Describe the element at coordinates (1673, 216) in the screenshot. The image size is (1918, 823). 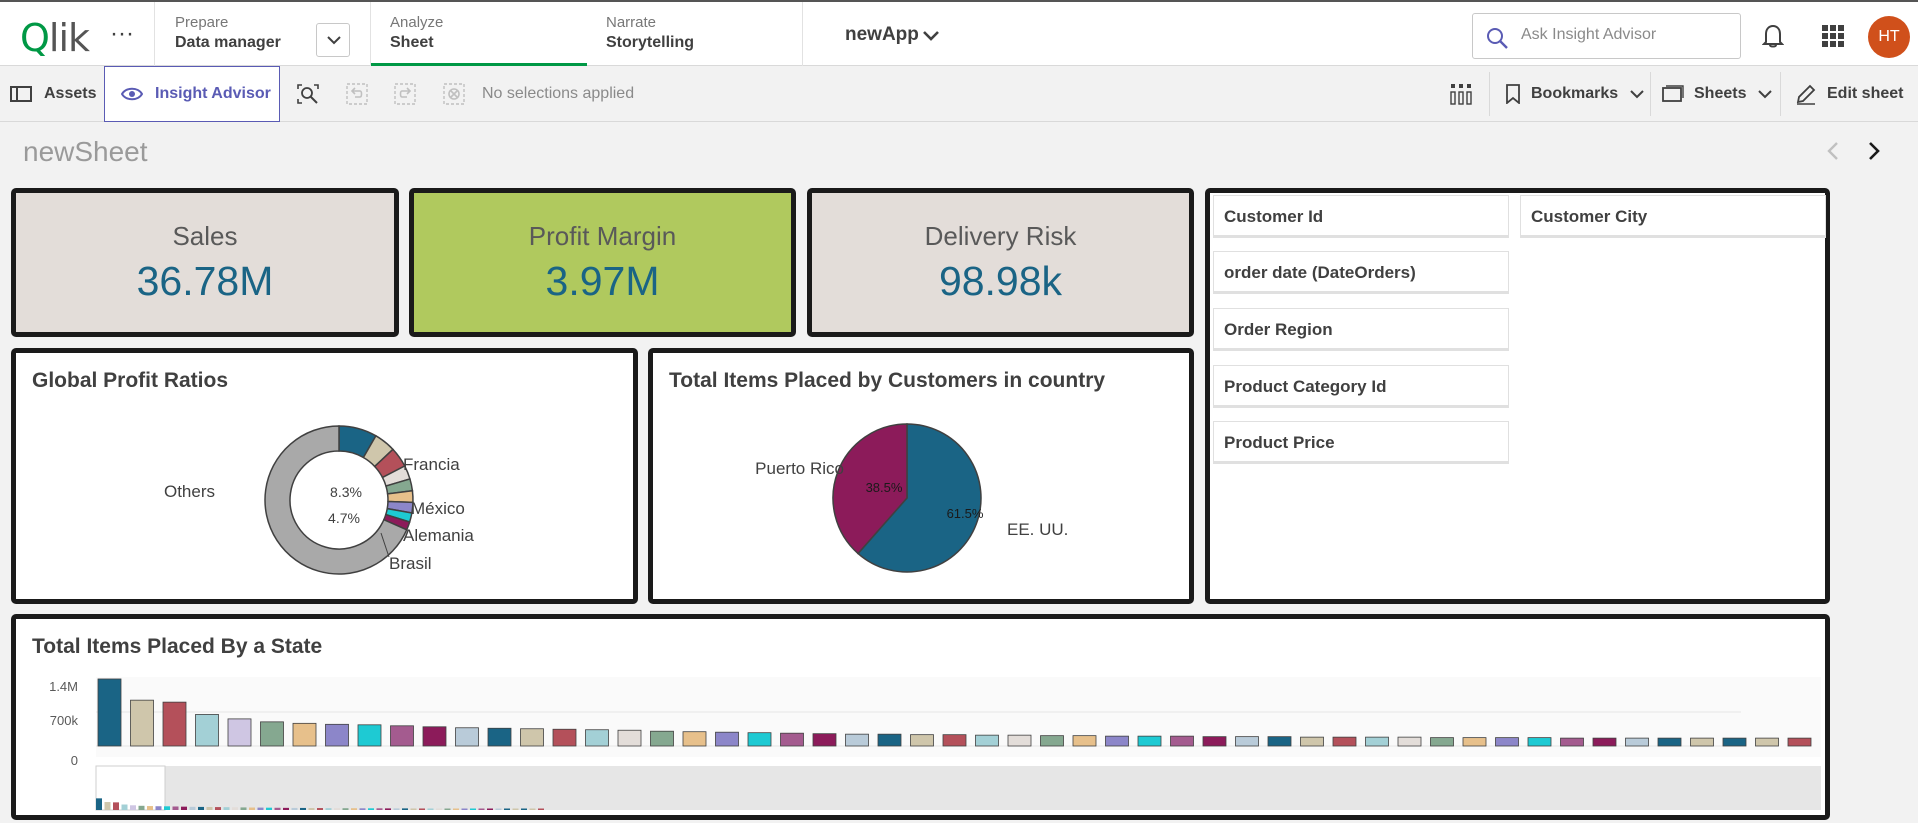
I see `filter-customer-city: Customer City` at that location.